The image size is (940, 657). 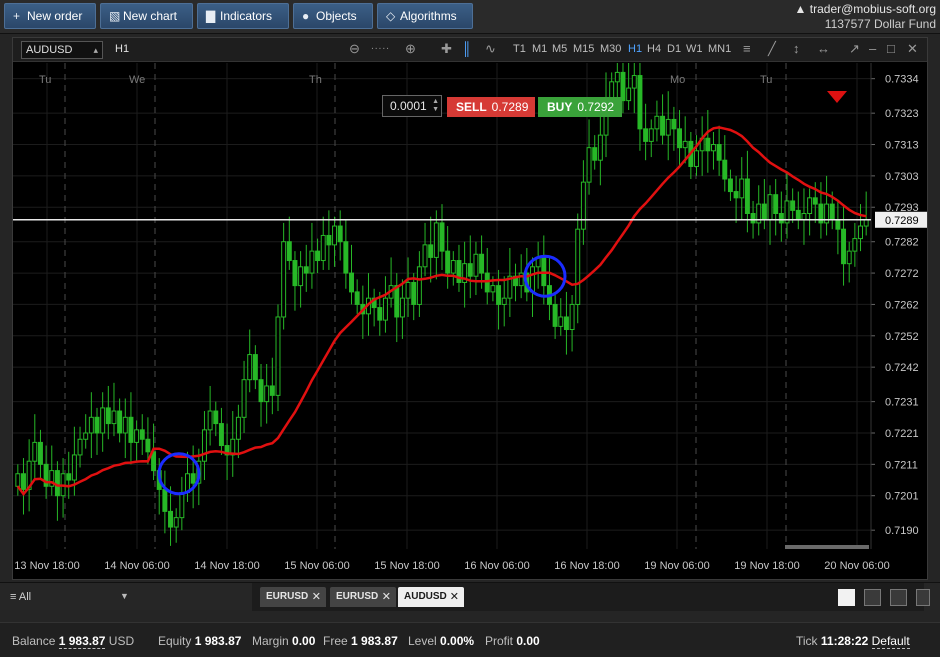 I want to click on indicators-button: ▇ Indicators, so click(x=243, y=16).